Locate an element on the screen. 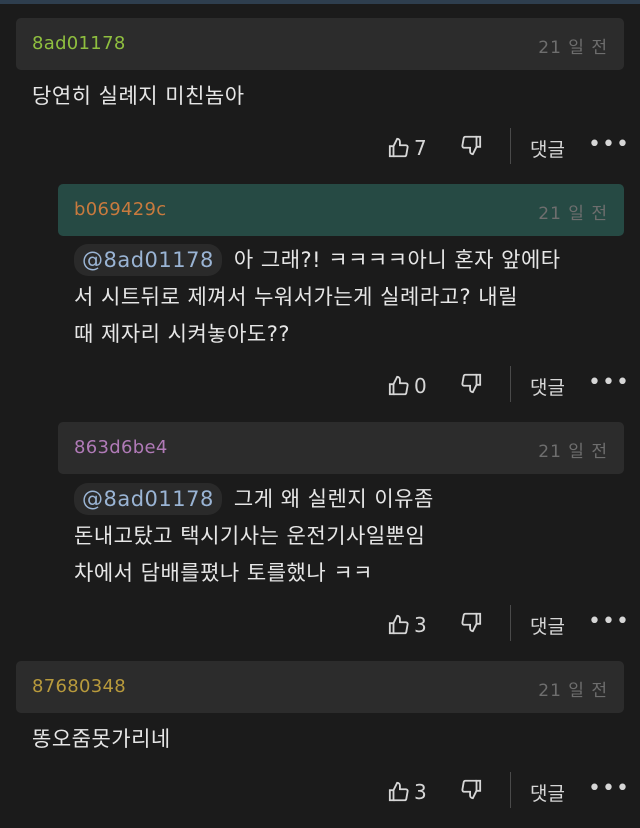 Image resolution: width=640 pixels, height=828 pixels. comment-line: @8ad01178 그게 왜 실렌지 이유좀 is located at coordinates (349, 499).